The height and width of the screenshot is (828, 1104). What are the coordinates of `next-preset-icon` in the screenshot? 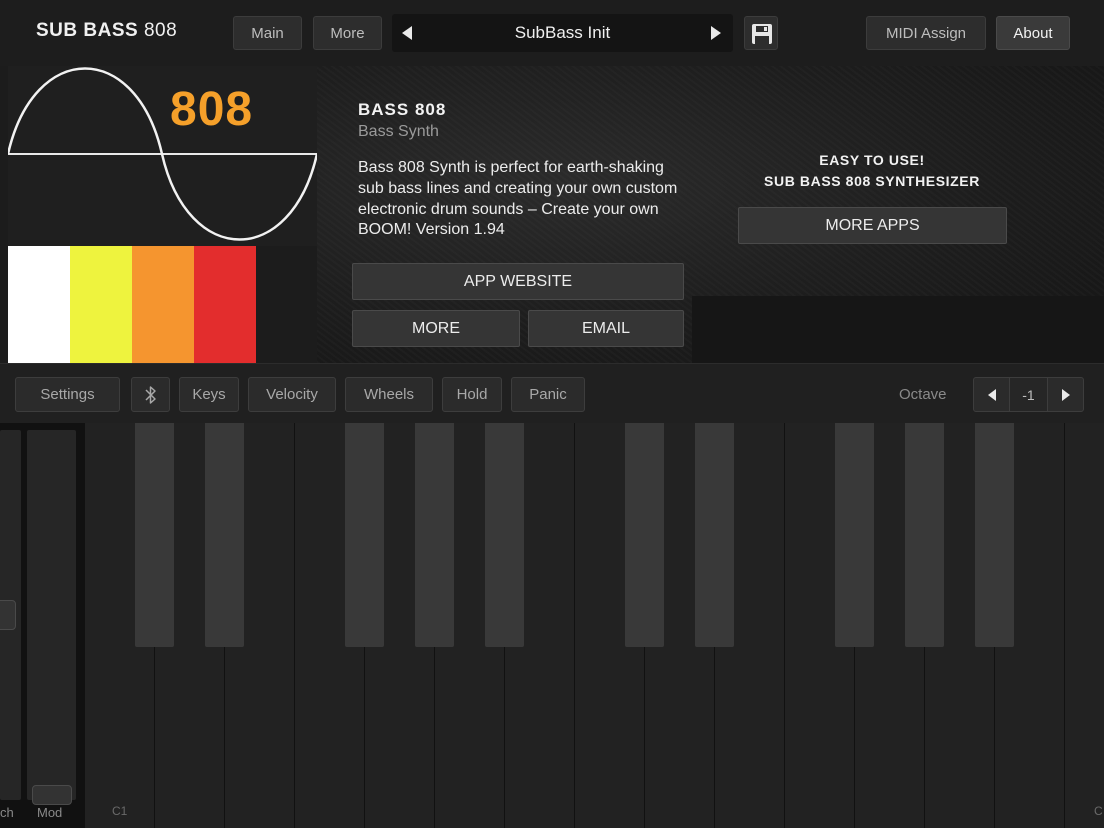 It's located at (716, 33).